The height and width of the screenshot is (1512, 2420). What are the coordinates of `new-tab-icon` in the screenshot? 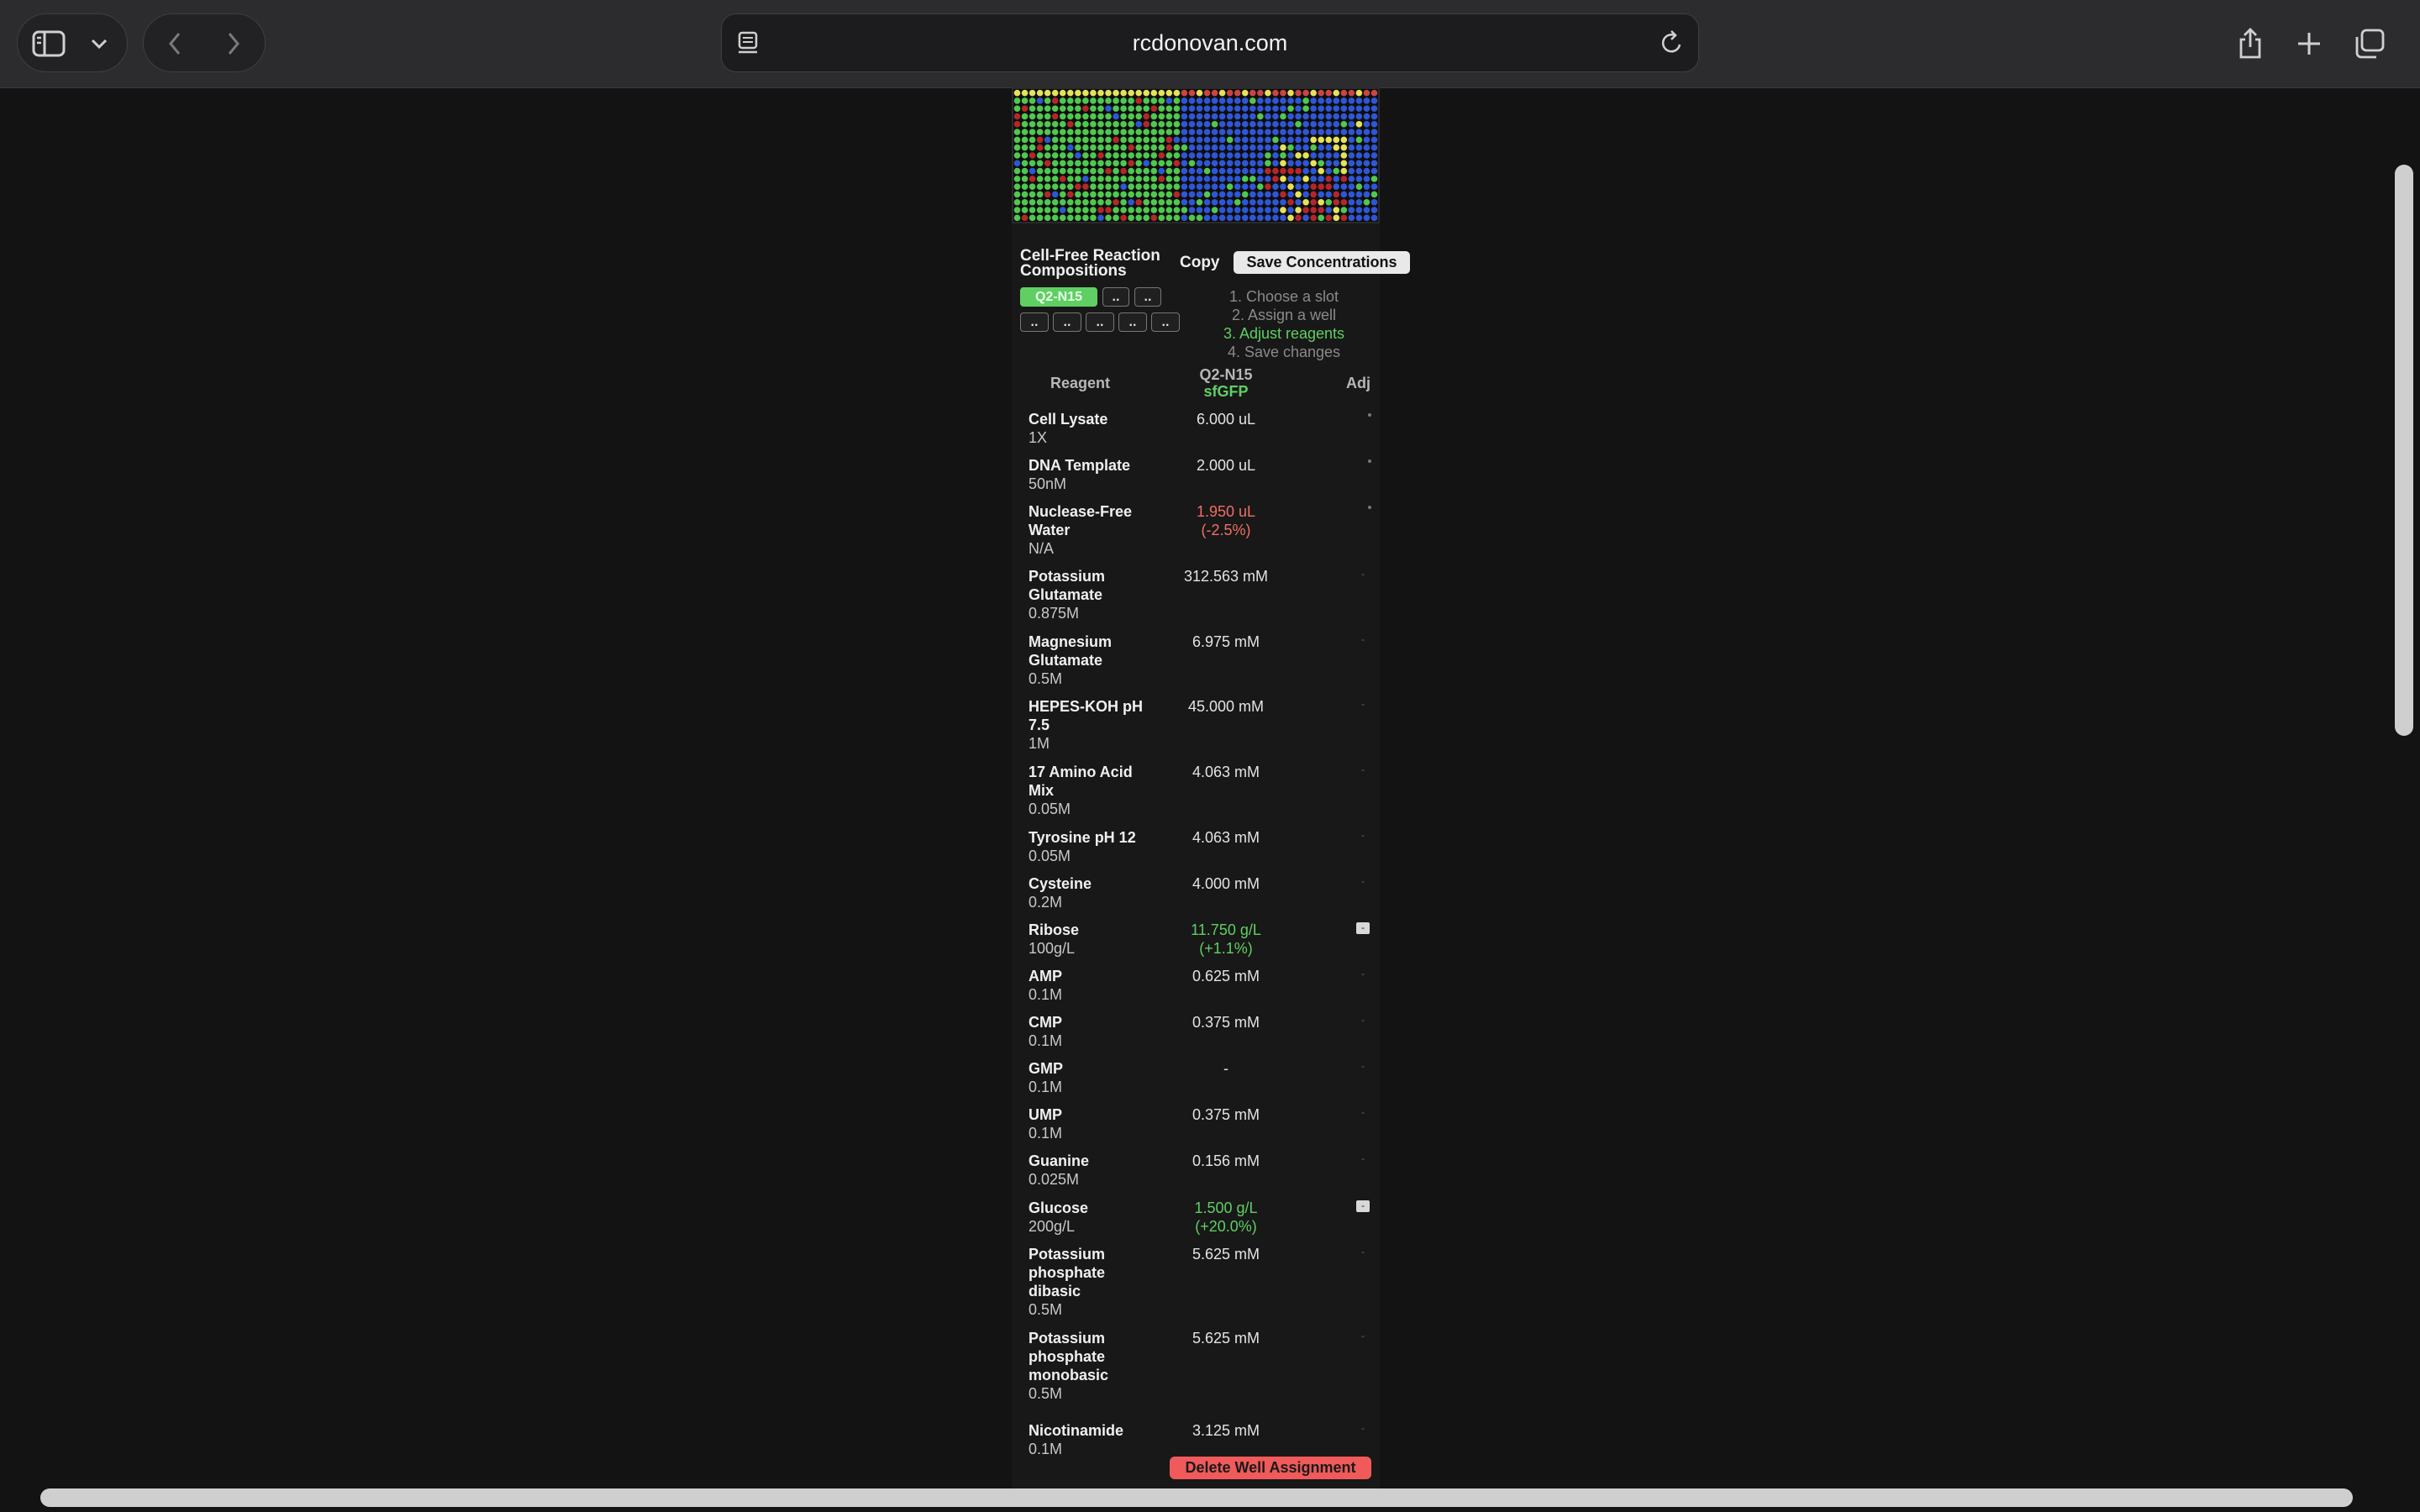 It's located at (2309, 43).